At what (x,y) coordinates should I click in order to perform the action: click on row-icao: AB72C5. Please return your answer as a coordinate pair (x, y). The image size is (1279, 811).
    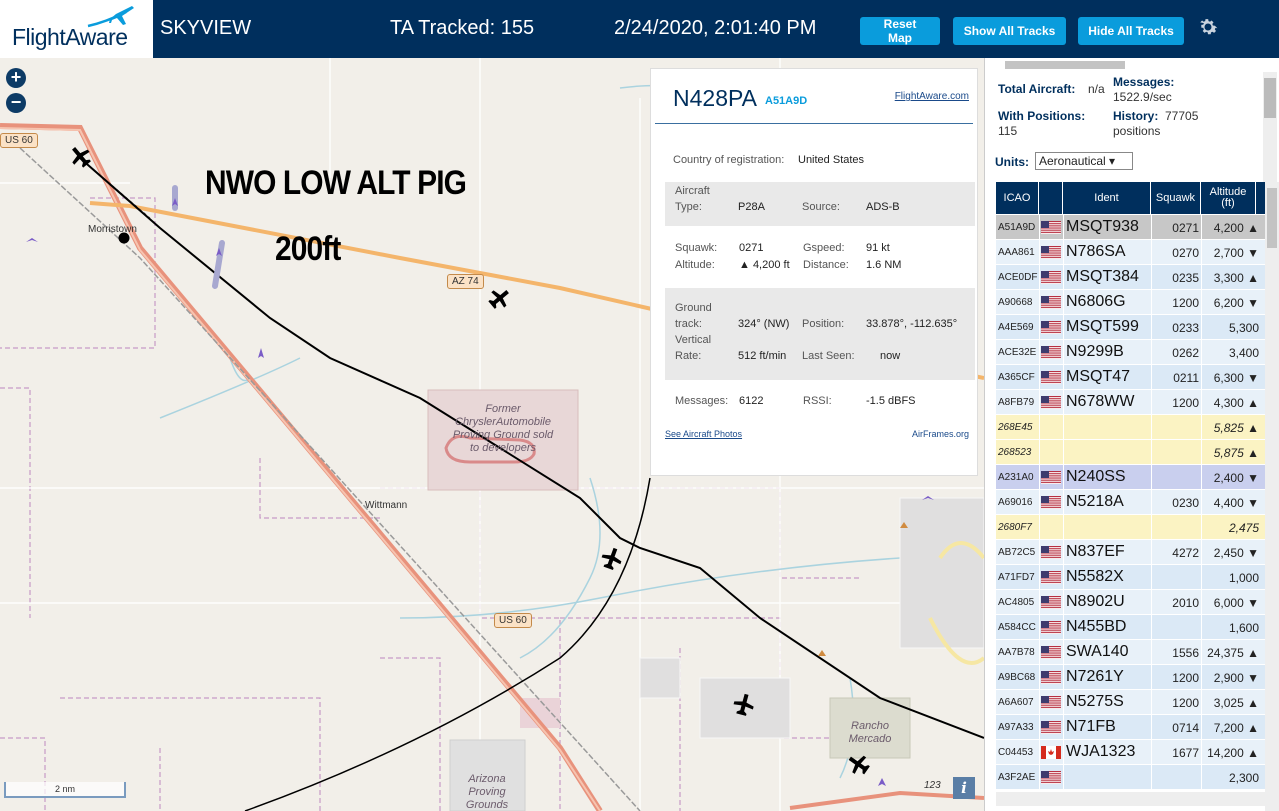
    Looking at the image, I should click on (1017, 552).